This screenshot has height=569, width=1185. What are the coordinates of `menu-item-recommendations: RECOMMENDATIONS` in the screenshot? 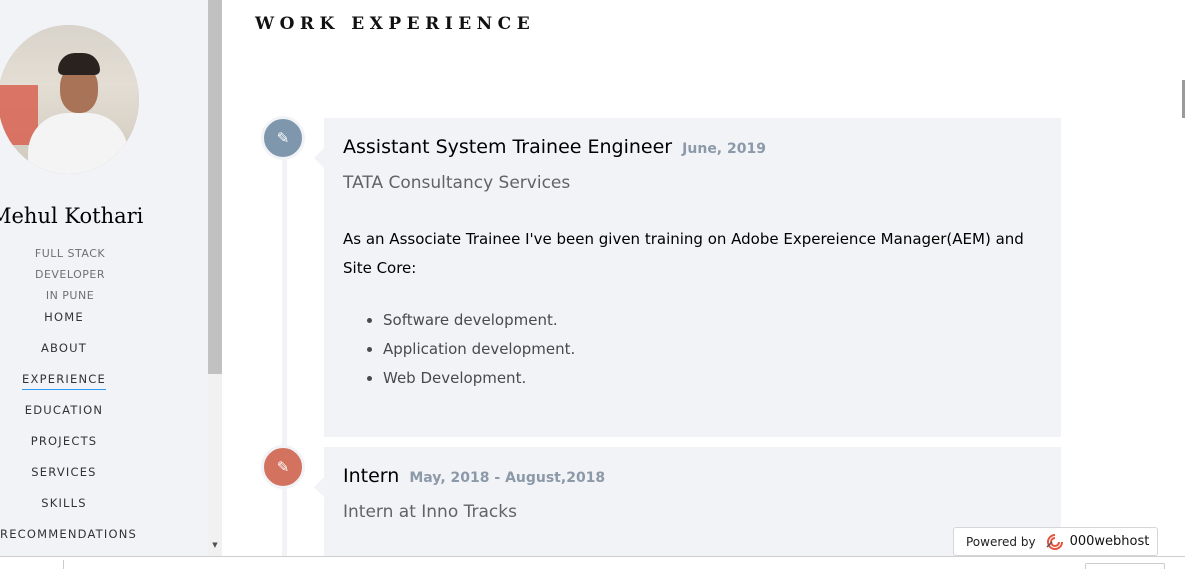 It's located at (68, 540).